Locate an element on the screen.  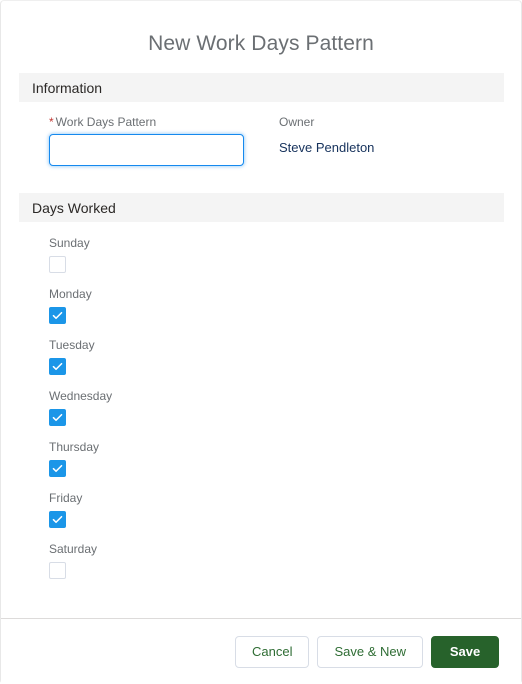
work-days-pattern-label: * Work Days Pattern is located at coordinates (155, 122).